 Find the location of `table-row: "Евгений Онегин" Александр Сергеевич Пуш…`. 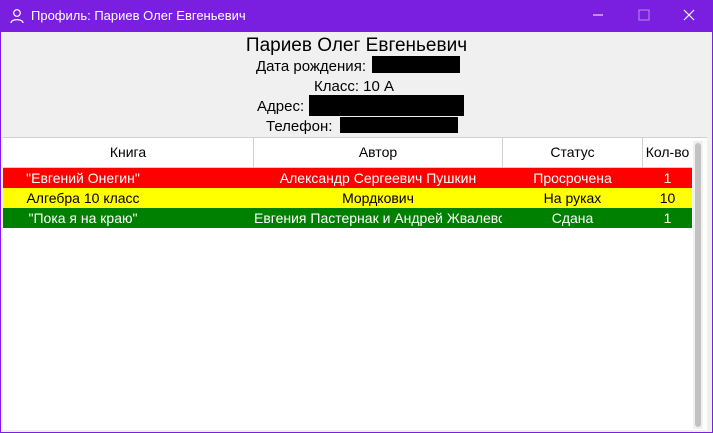

table-row: "Евгений Онегин" Александр Сергеевич Пуш… is located at coordinates (347, 178).